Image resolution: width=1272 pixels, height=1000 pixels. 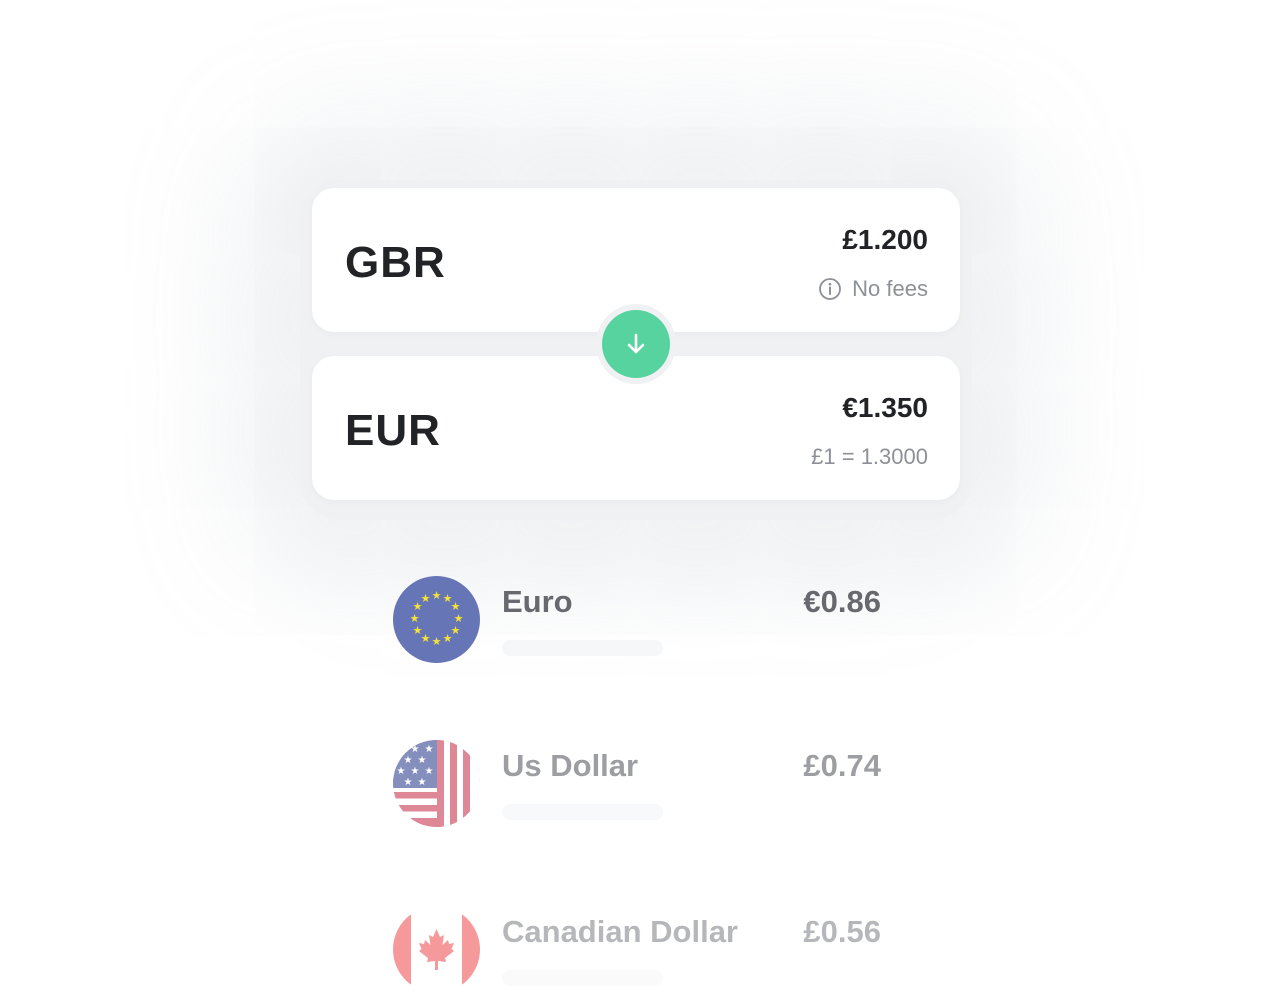 I want to click on exchange-rate: £1 = 1.3000, so click(x=869, y=456).